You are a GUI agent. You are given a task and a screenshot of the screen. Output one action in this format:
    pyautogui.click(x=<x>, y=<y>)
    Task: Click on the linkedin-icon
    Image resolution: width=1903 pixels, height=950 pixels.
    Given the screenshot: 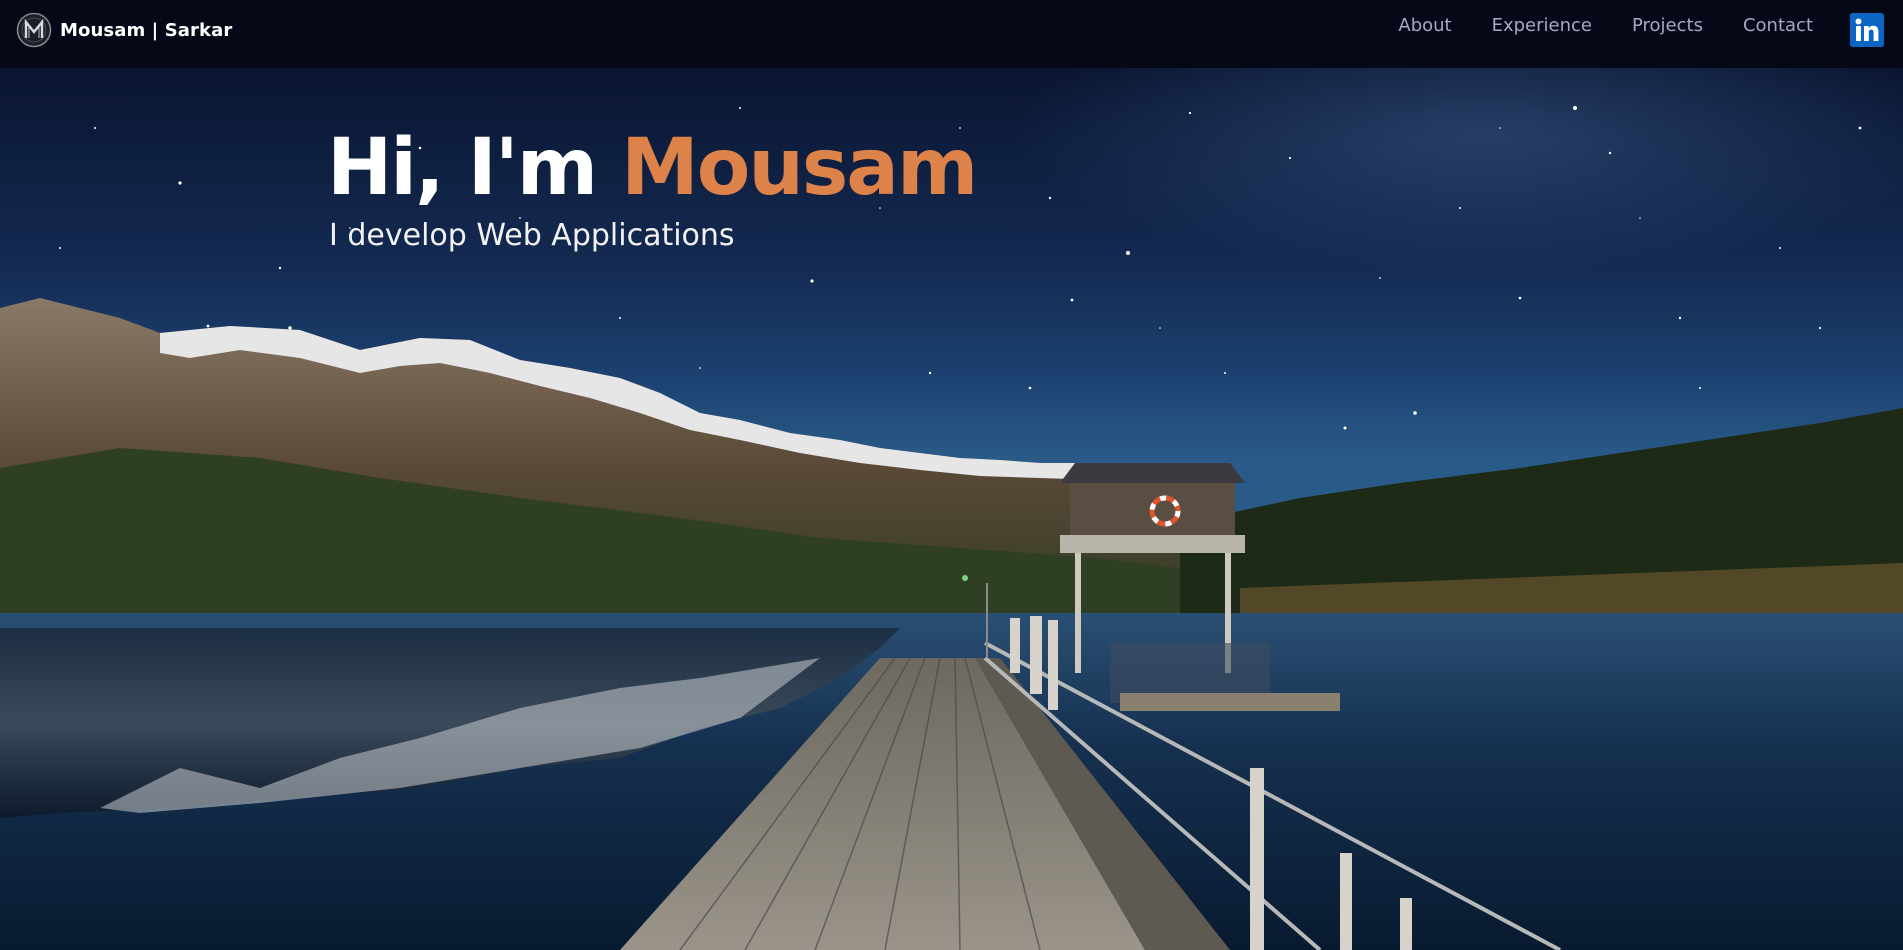 What is the action you would take?
    pyautogui.click(x=1867, y=30)
    